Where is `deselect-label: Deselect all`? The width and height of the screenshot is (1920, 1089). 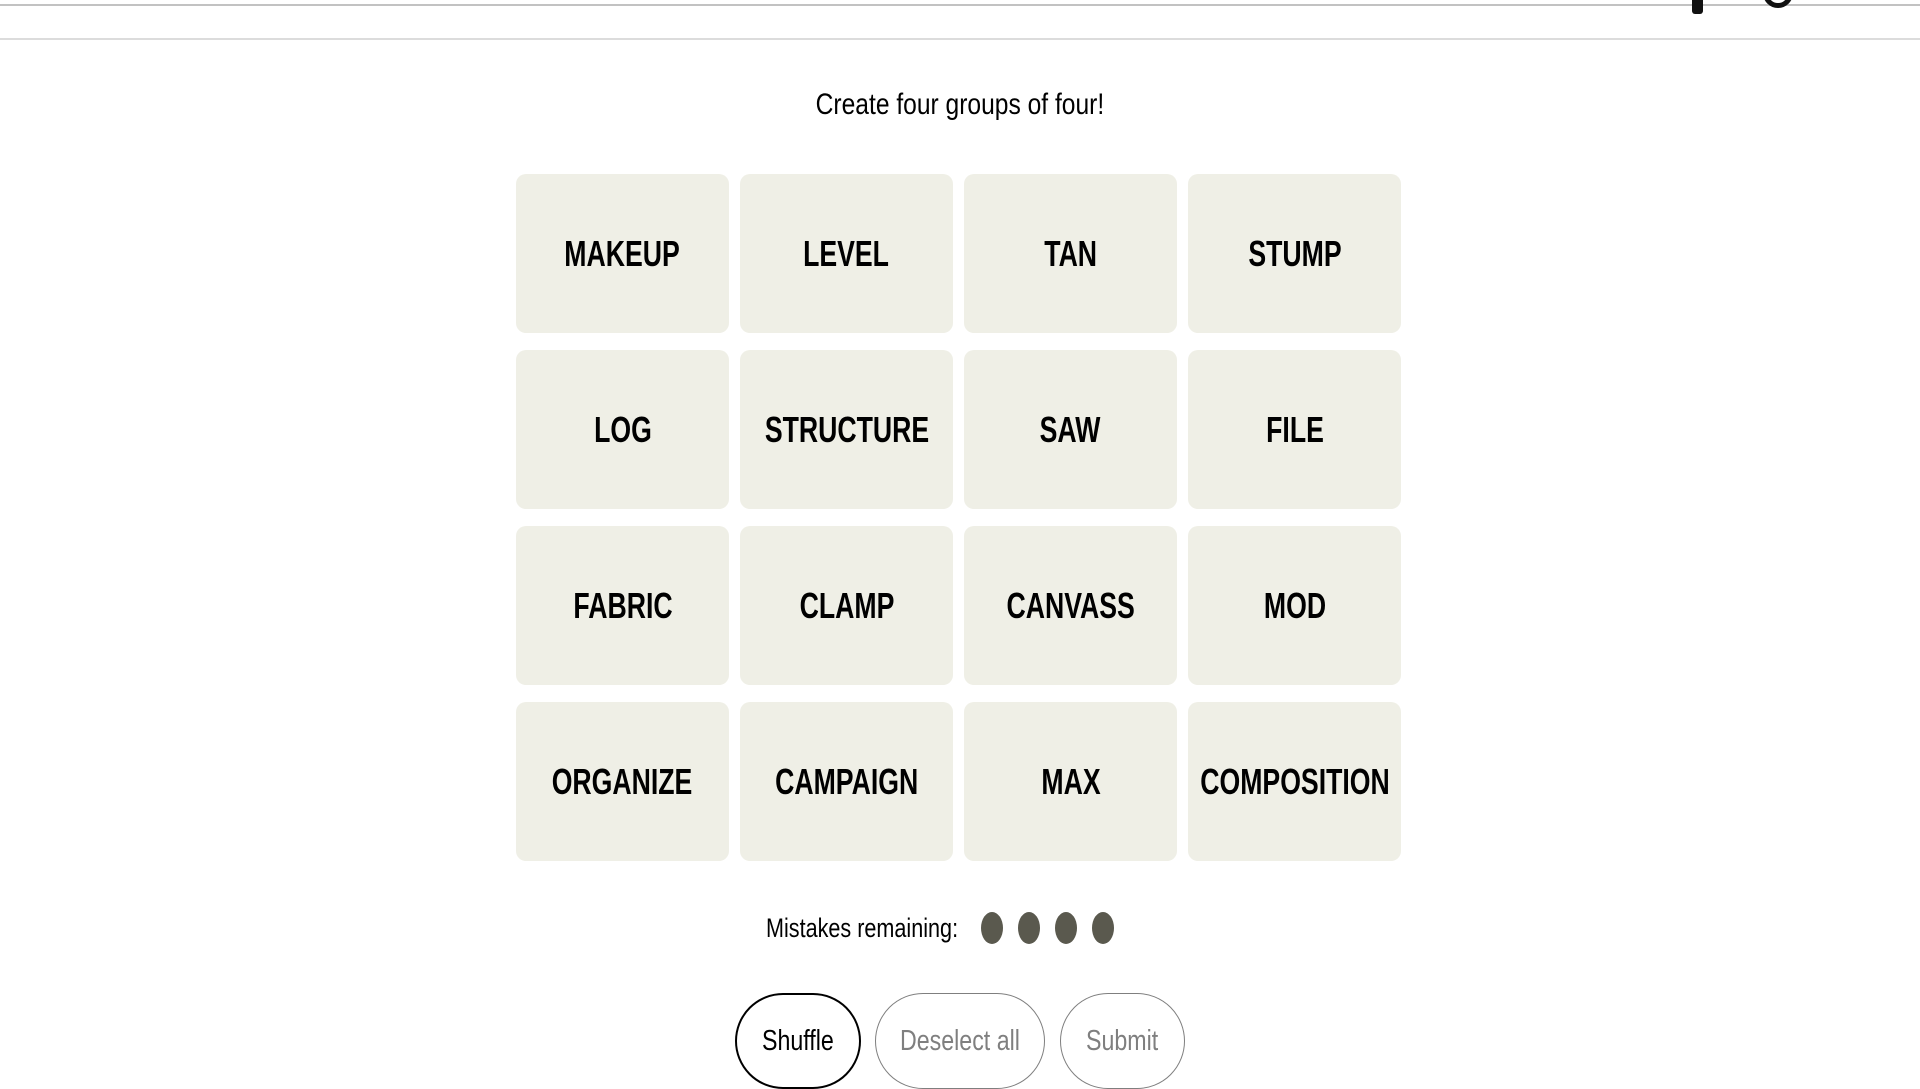
deselect-label: Deselect all is located at coordinates (960, 1040).